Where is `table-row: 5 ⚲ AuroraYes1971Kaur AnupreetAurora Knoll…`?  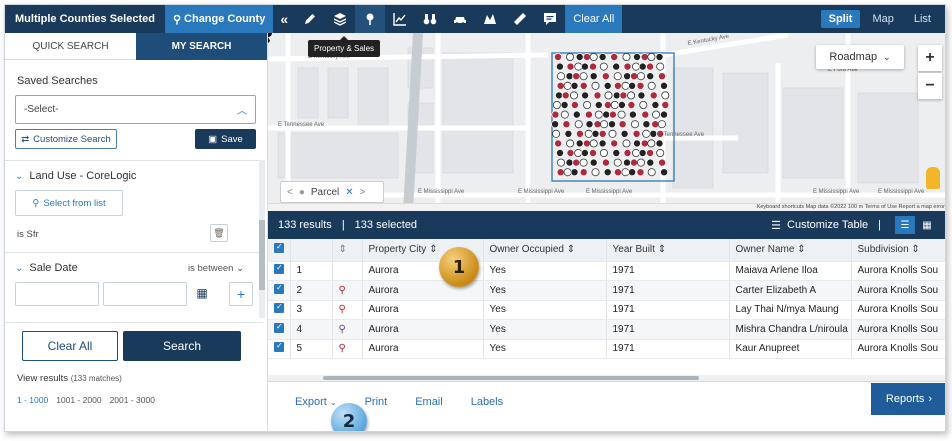
table-row: 5 ⚲ AuroraYes1971Kaur AnupreetAurora Knoll… is located at coordinates (606, 349).